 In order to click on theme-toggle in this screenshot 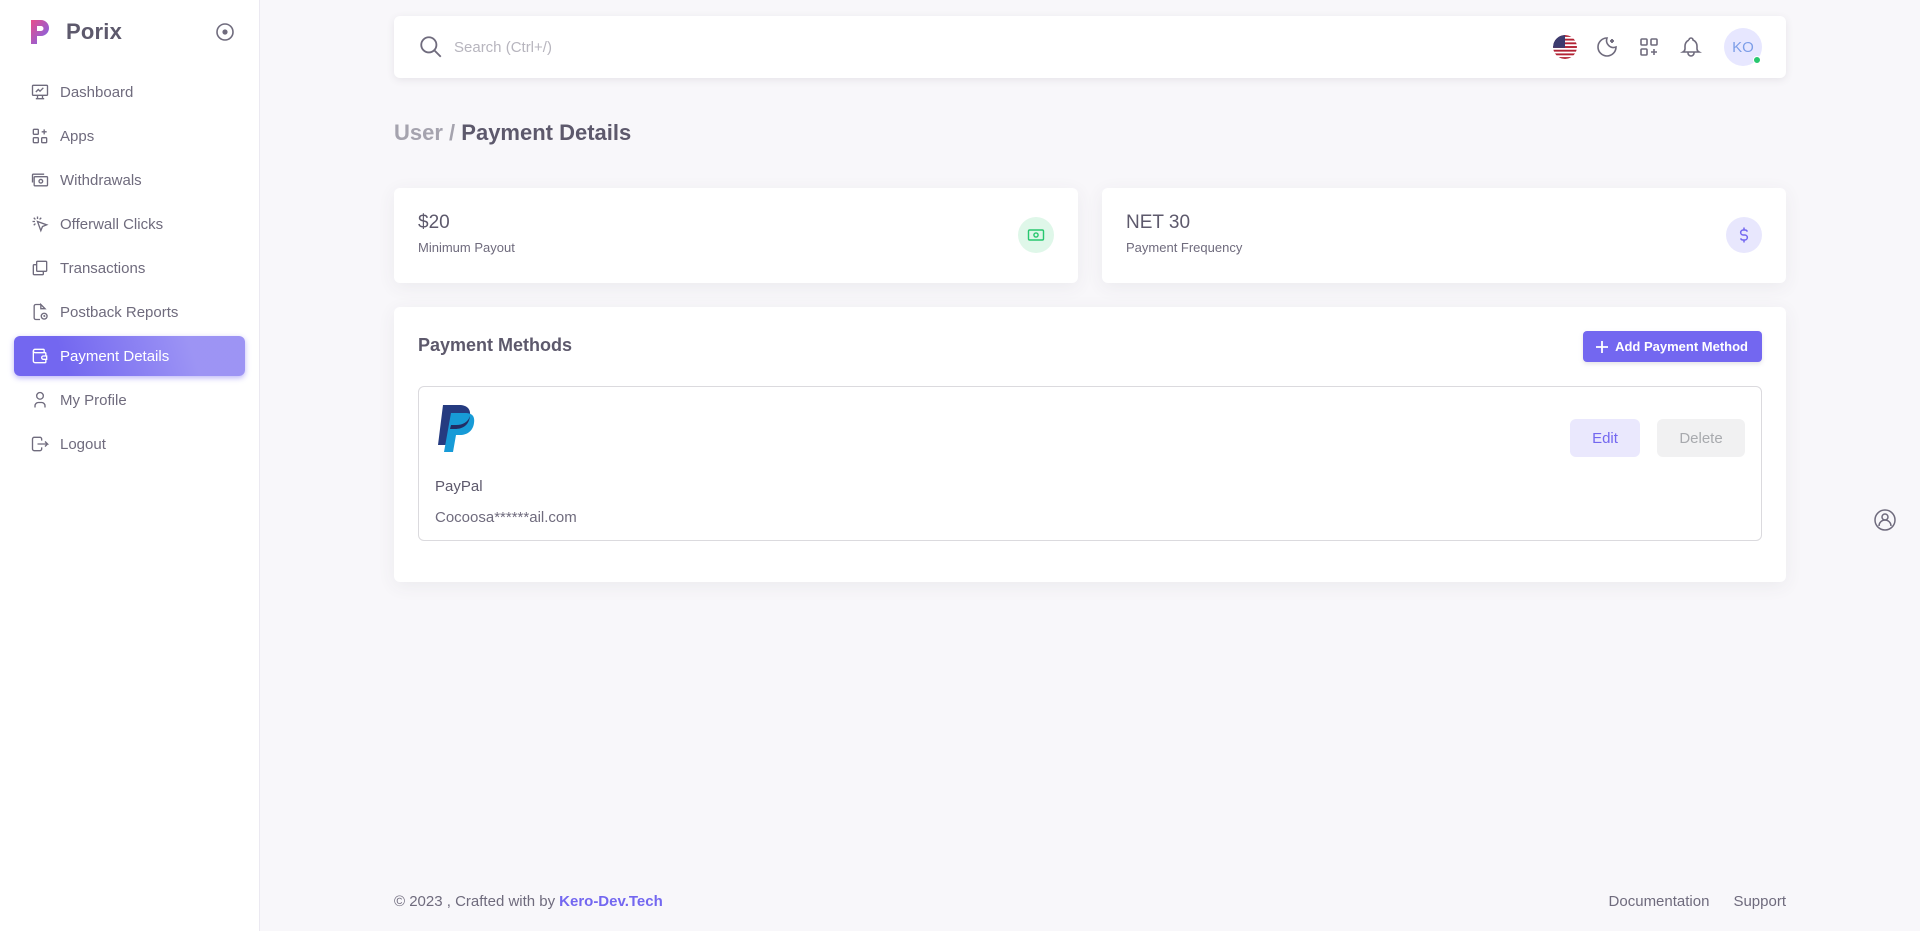, I will do `click(1607, 47)`.